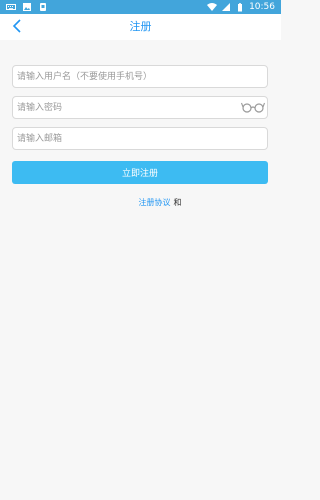 Image resolution: width=320 pixels, height=500 pixels. I want to click on battery-icon, so click(240, 7).